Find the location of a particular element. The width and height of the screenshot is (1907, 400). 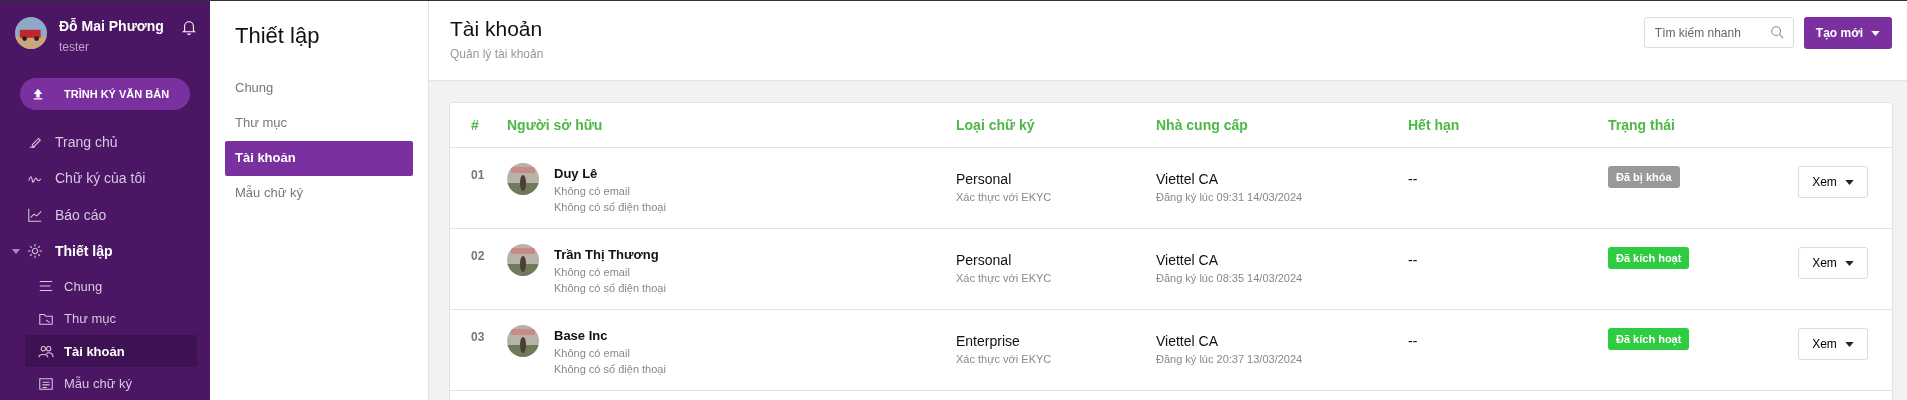

column-header: Nhà cung cấp is located at coordinates (1202, 125).